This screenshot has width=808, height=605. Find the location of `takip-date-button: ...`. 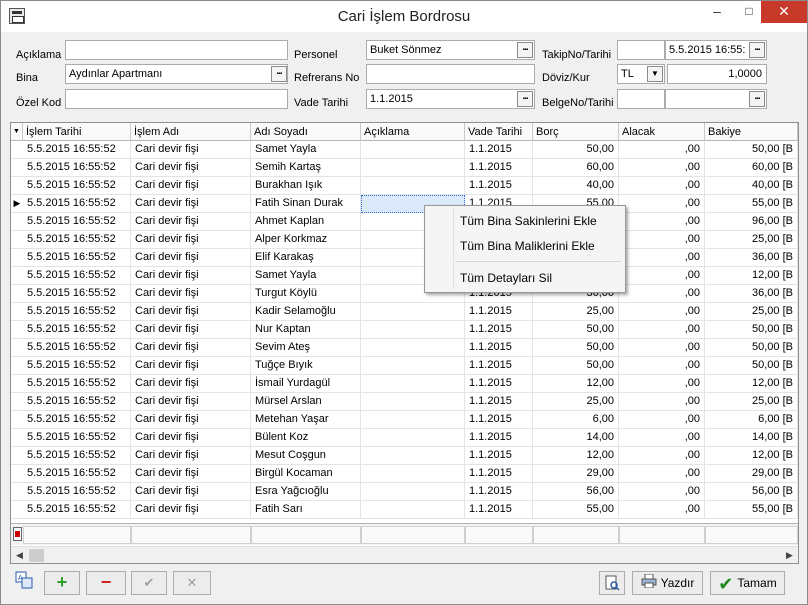

takip-date-button: ... is located at coordinates (757, 50).